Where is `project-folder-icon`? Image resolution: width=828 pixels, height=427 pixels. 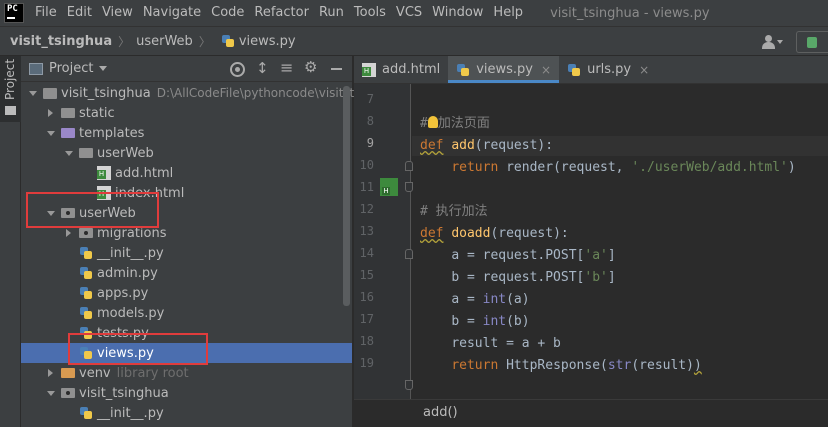
project-folder-icon is located at coordinates (50, 93).